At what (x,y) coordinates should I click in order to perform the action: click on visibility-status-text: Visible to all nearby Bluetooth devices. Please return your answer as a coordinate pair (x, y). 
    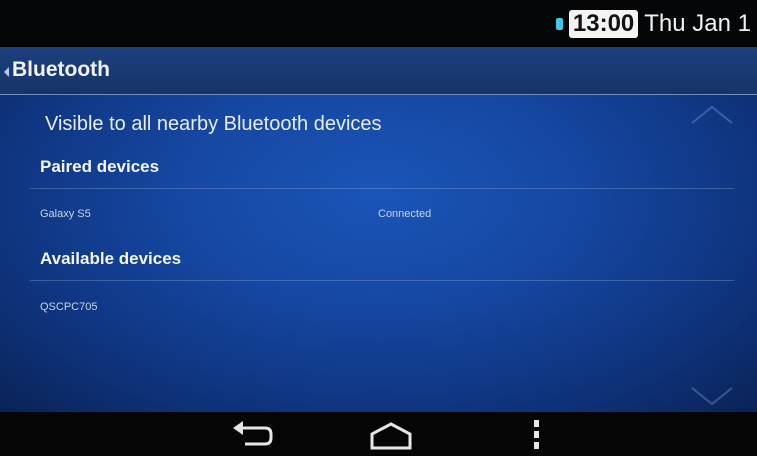
    Looking at the image, I should click on (213, 124).